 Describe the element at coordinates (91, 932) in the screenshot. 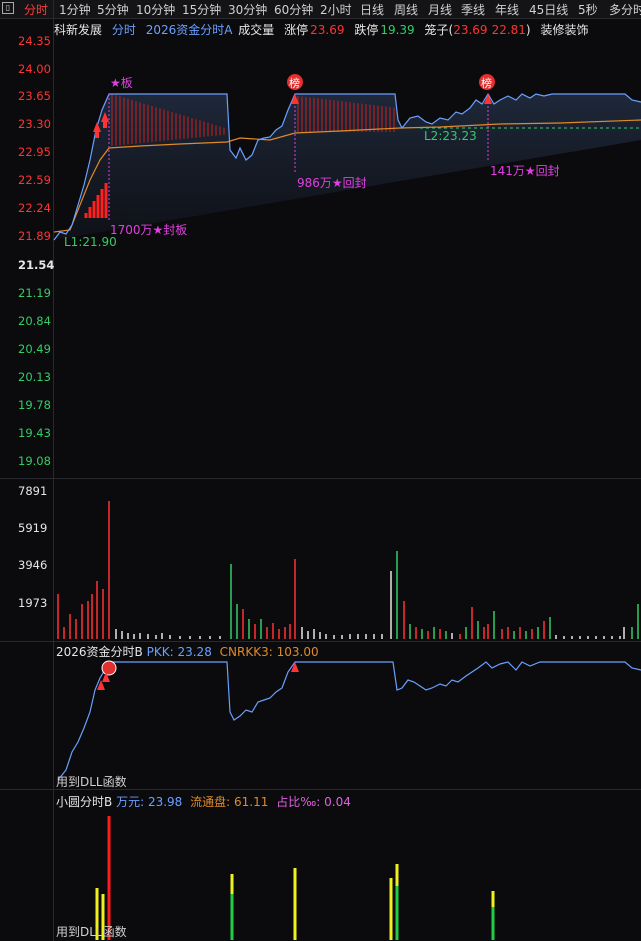

I see `panel-c-footer: 用到DLL函数` at that location.